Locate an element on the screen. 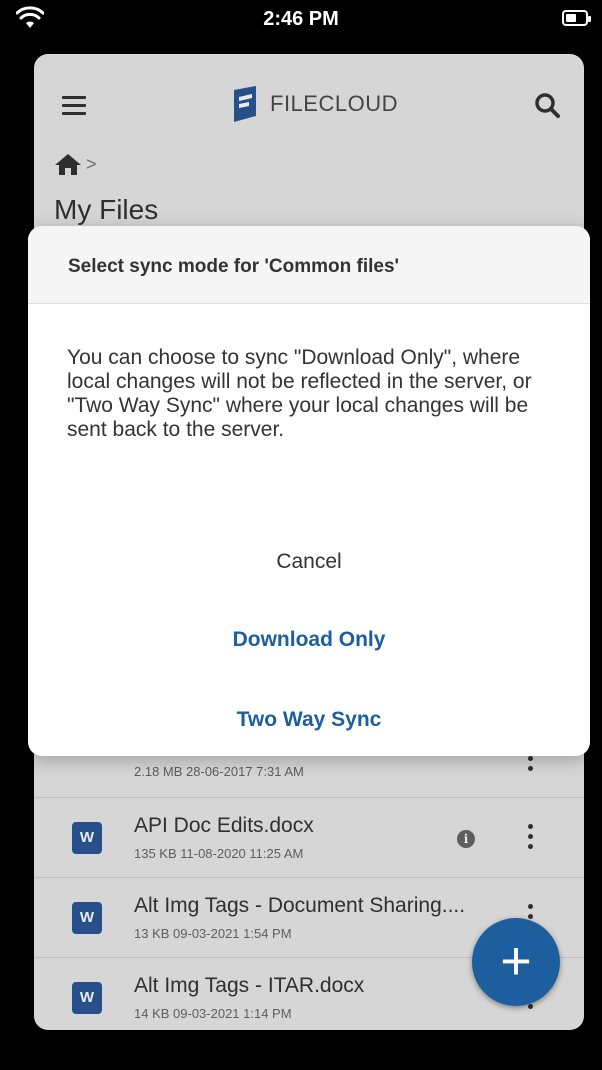  status-time: 2:46 PM is located at coordinates (301, 19).